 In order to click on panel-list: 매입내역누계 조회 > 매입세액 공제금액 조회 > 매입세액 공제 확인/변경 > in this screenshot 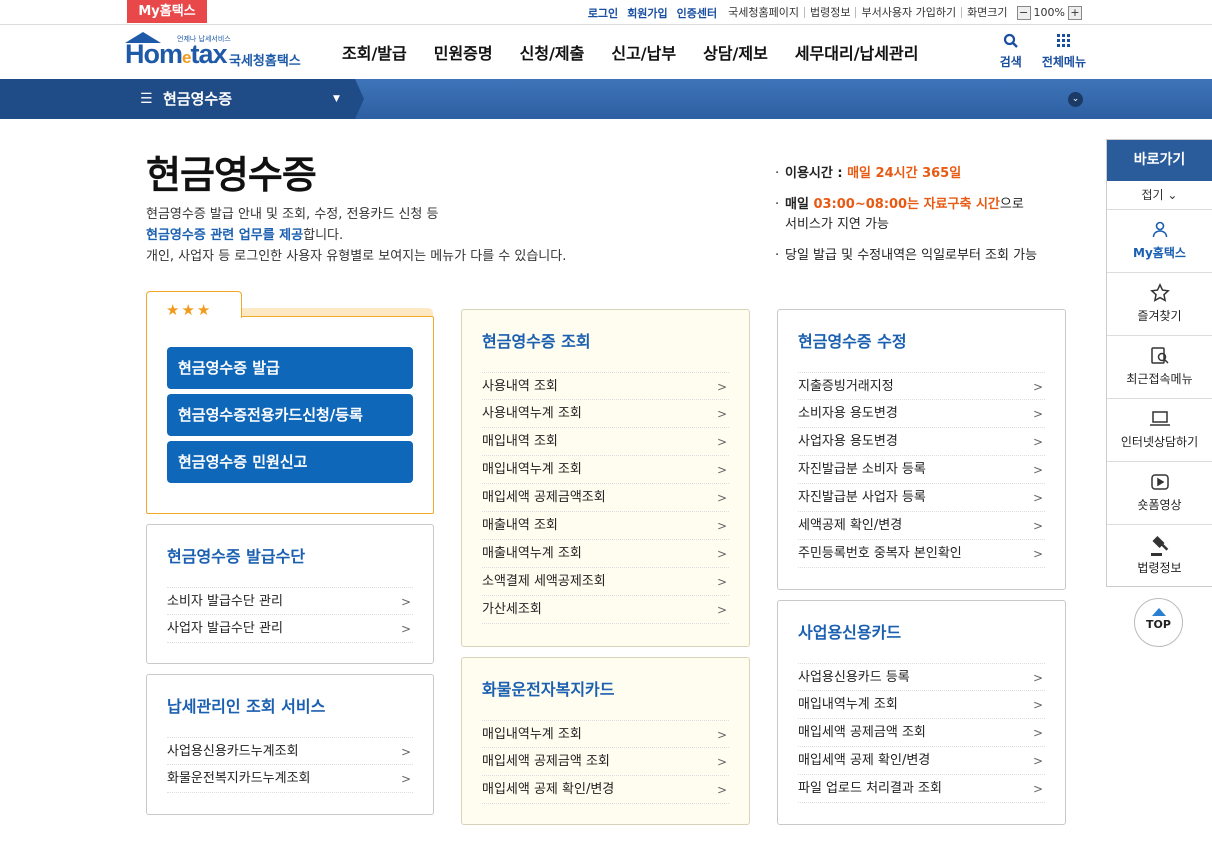, I will do `click(605, 762)`.